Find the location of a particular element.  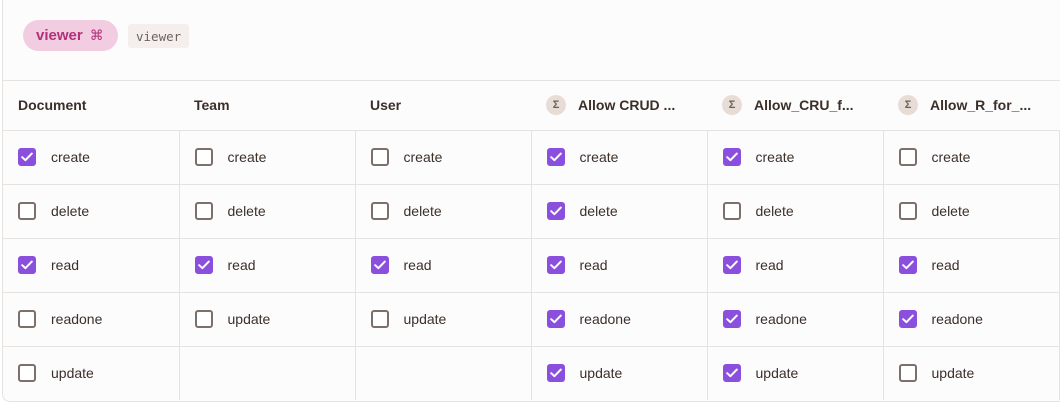

table-row: delete delete delete delete delete delete is located at coordinates (531, 211).